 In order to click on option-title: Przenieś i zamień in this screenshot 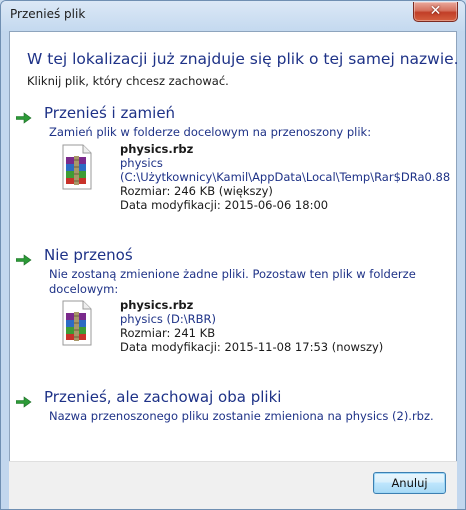, I will do `click(110, 113)`.